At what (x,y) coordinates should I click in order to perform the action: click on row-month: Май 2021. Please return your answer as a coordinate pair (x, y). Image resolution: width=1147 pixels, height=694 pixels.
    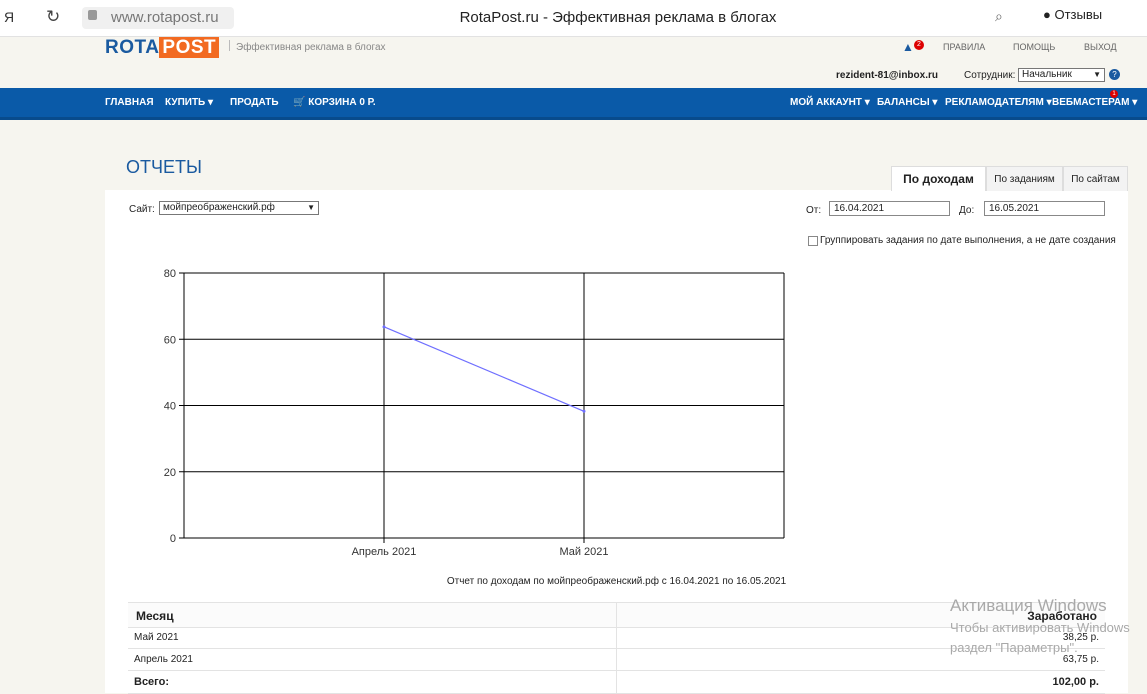
    Looking at the image, I should click on (156, 637).